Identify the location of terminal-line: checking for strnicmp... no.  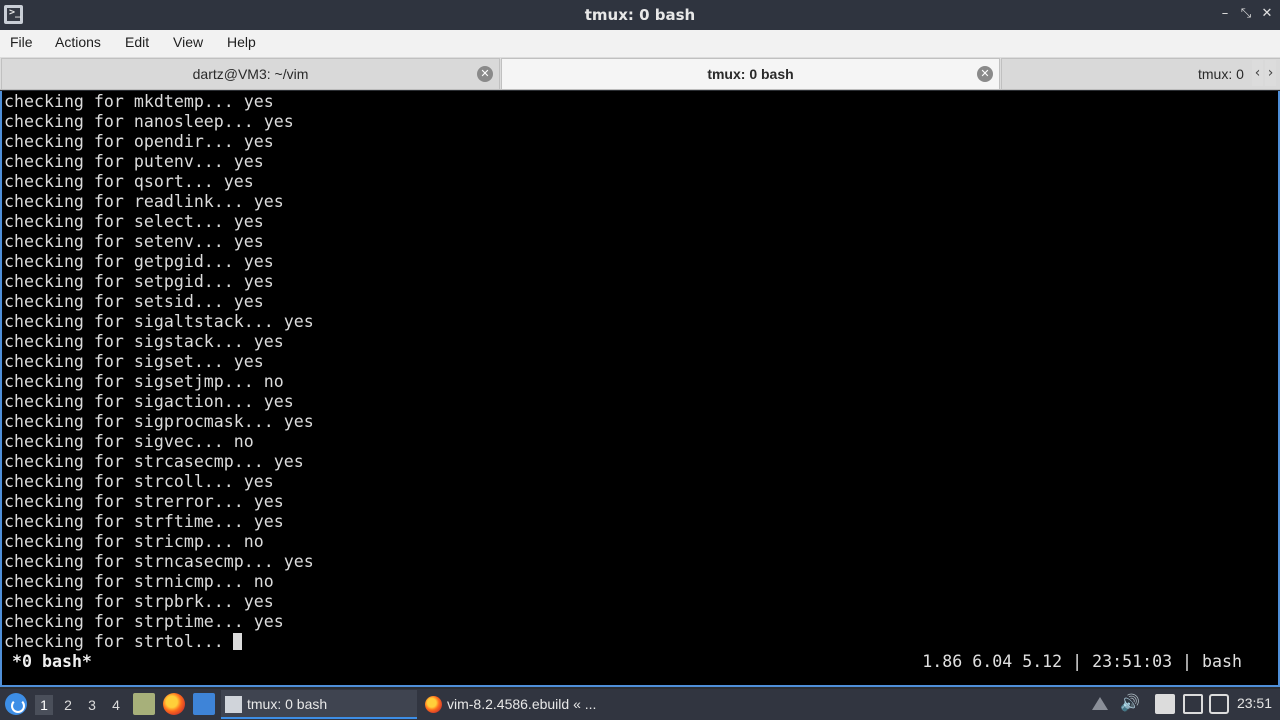
(139, 581).